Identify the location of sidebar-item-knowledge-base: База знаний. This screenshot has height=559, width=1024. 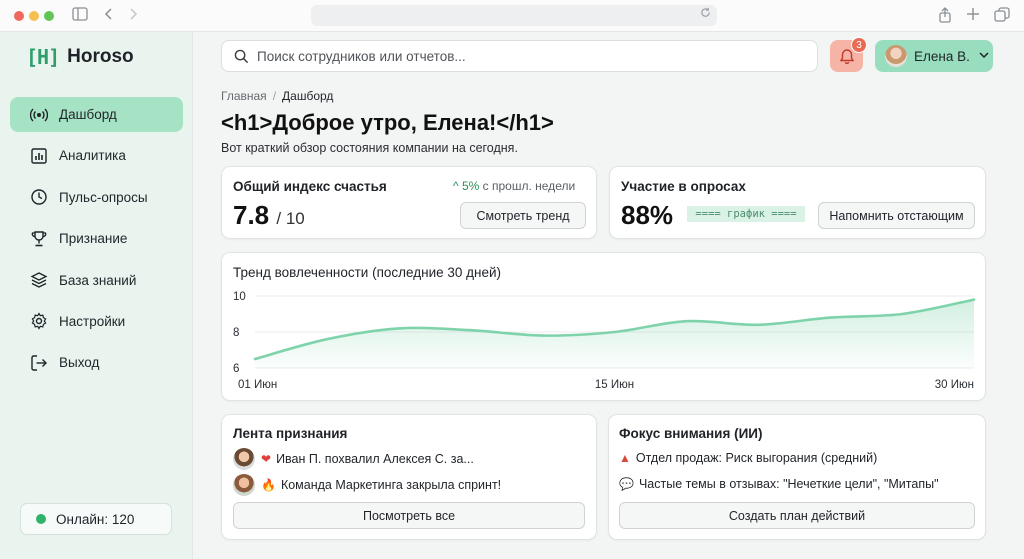
(96, 280).